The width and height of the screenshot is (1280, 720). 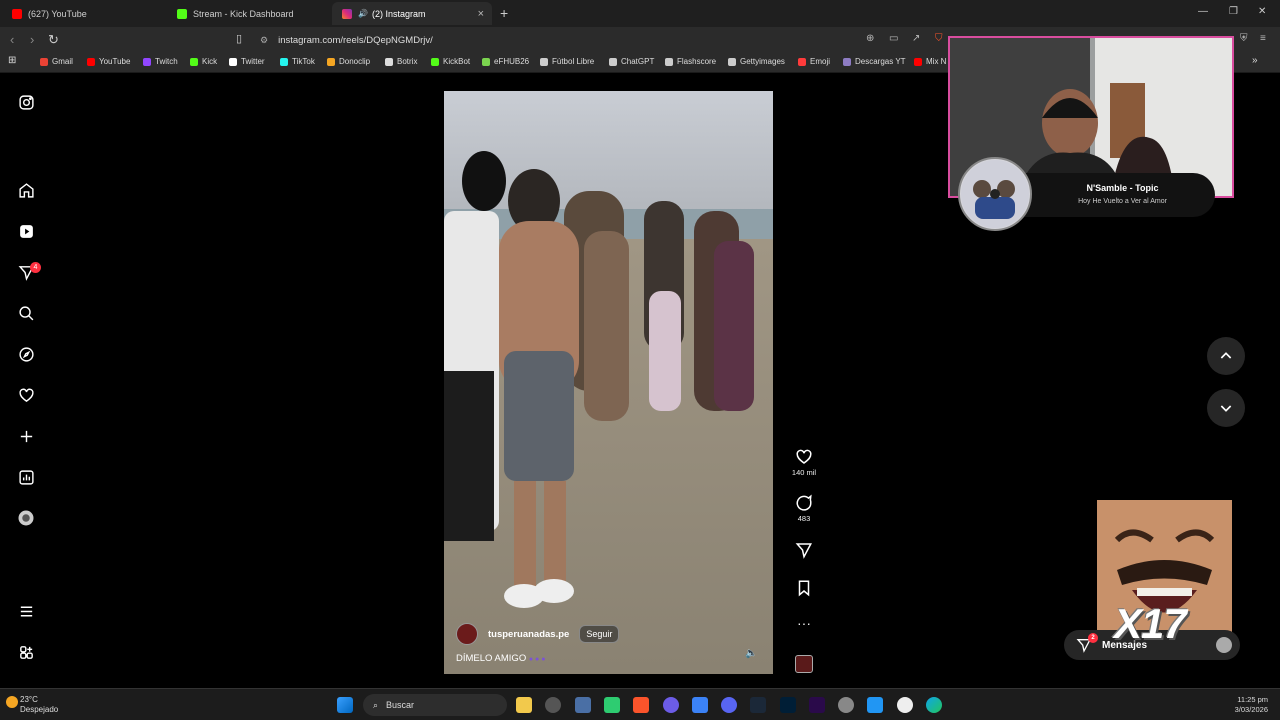 I want to click on zoom-icon: ⊕, so click(x=870, y=38).